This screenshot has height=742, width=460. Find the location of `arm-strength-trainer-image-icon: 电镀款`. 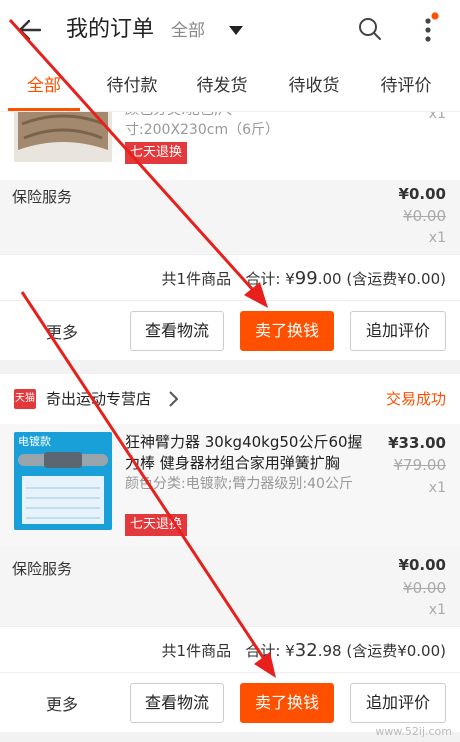

arm-strength-trainer-image-icon: 电镀款 is located at coordinates (63, 481).